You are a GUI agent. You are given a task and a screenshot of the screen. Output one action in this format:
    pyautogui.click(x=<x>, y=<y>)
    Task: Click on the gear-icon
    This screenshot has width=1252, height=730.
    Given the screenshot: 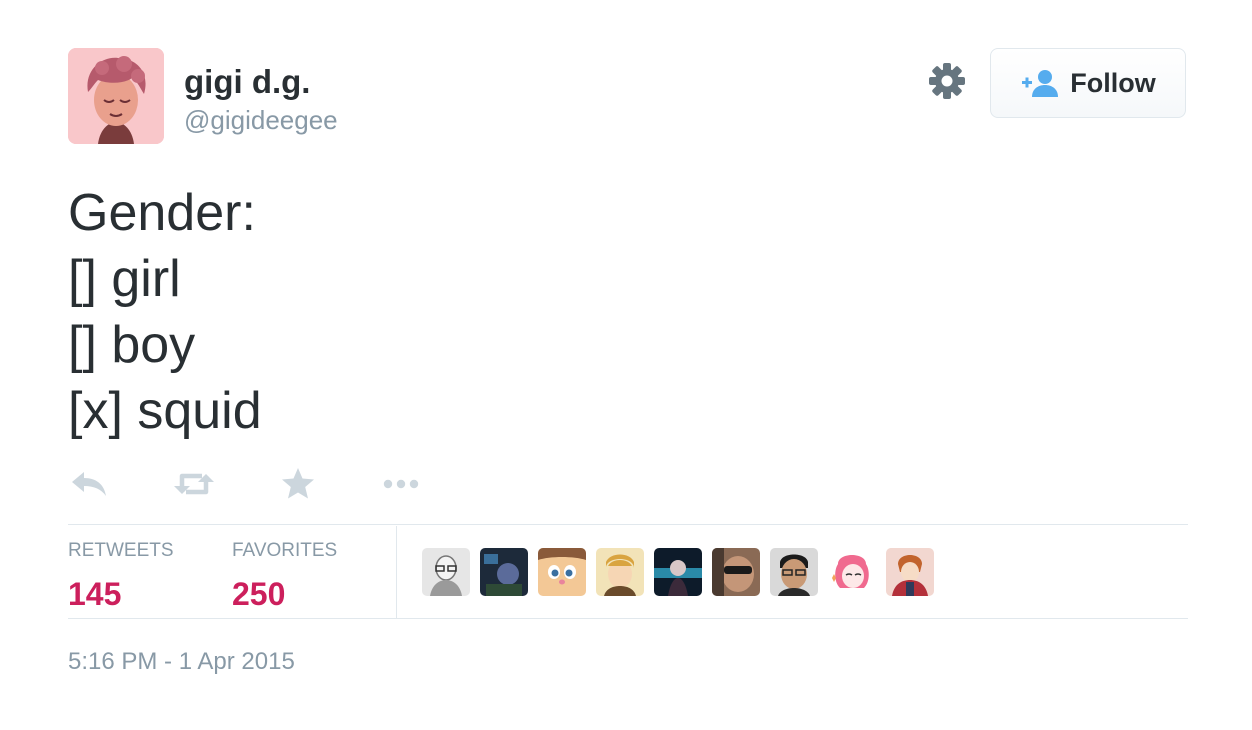 What is the action you would take?
    pyautogui.click(x=947, y=81)
    